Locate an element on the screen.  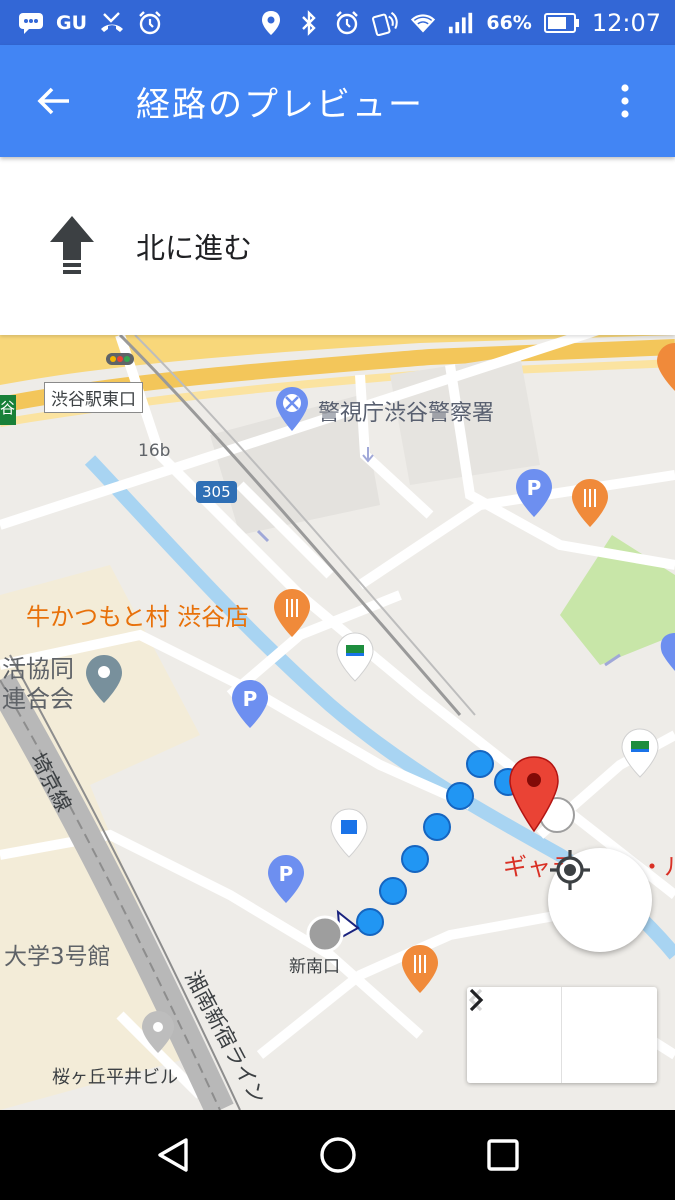
signal-icon is located at coordinates (461, 23).